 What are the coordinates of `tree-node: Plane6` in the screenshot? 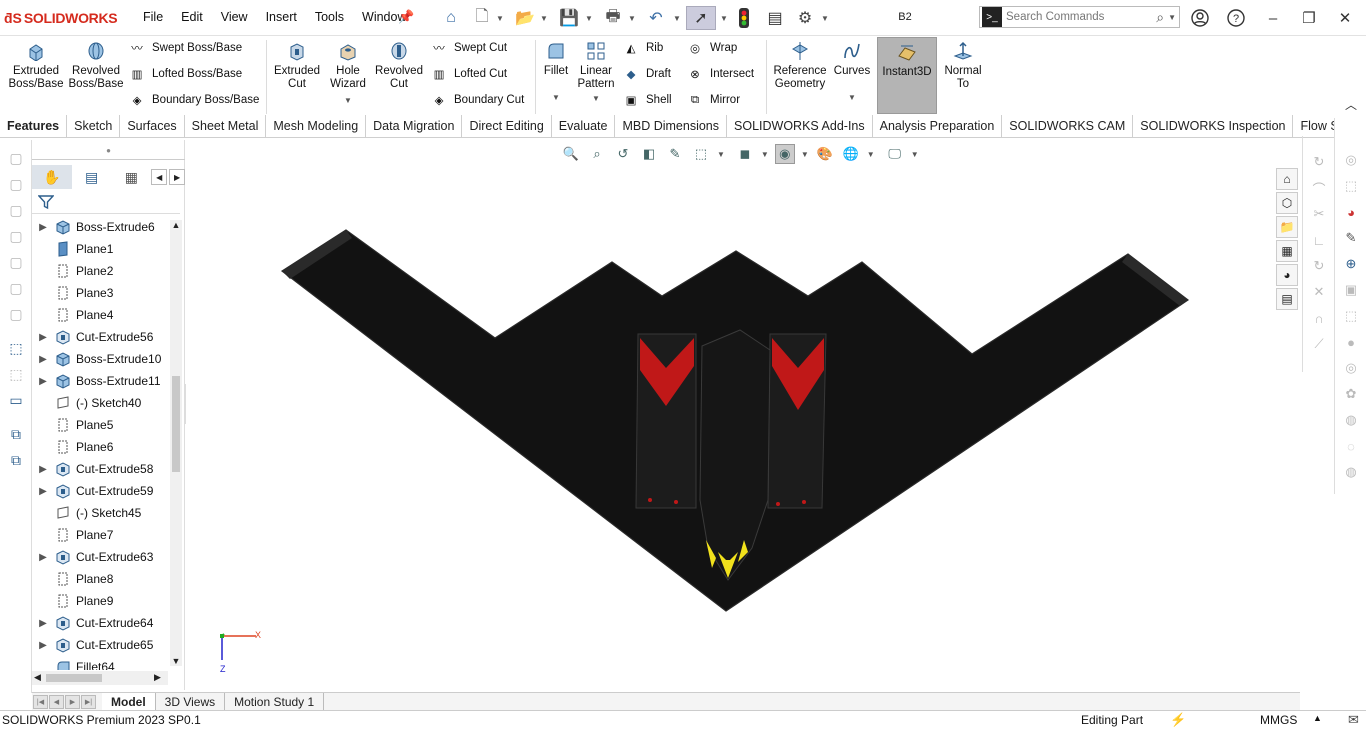 It's located at (101, 447).